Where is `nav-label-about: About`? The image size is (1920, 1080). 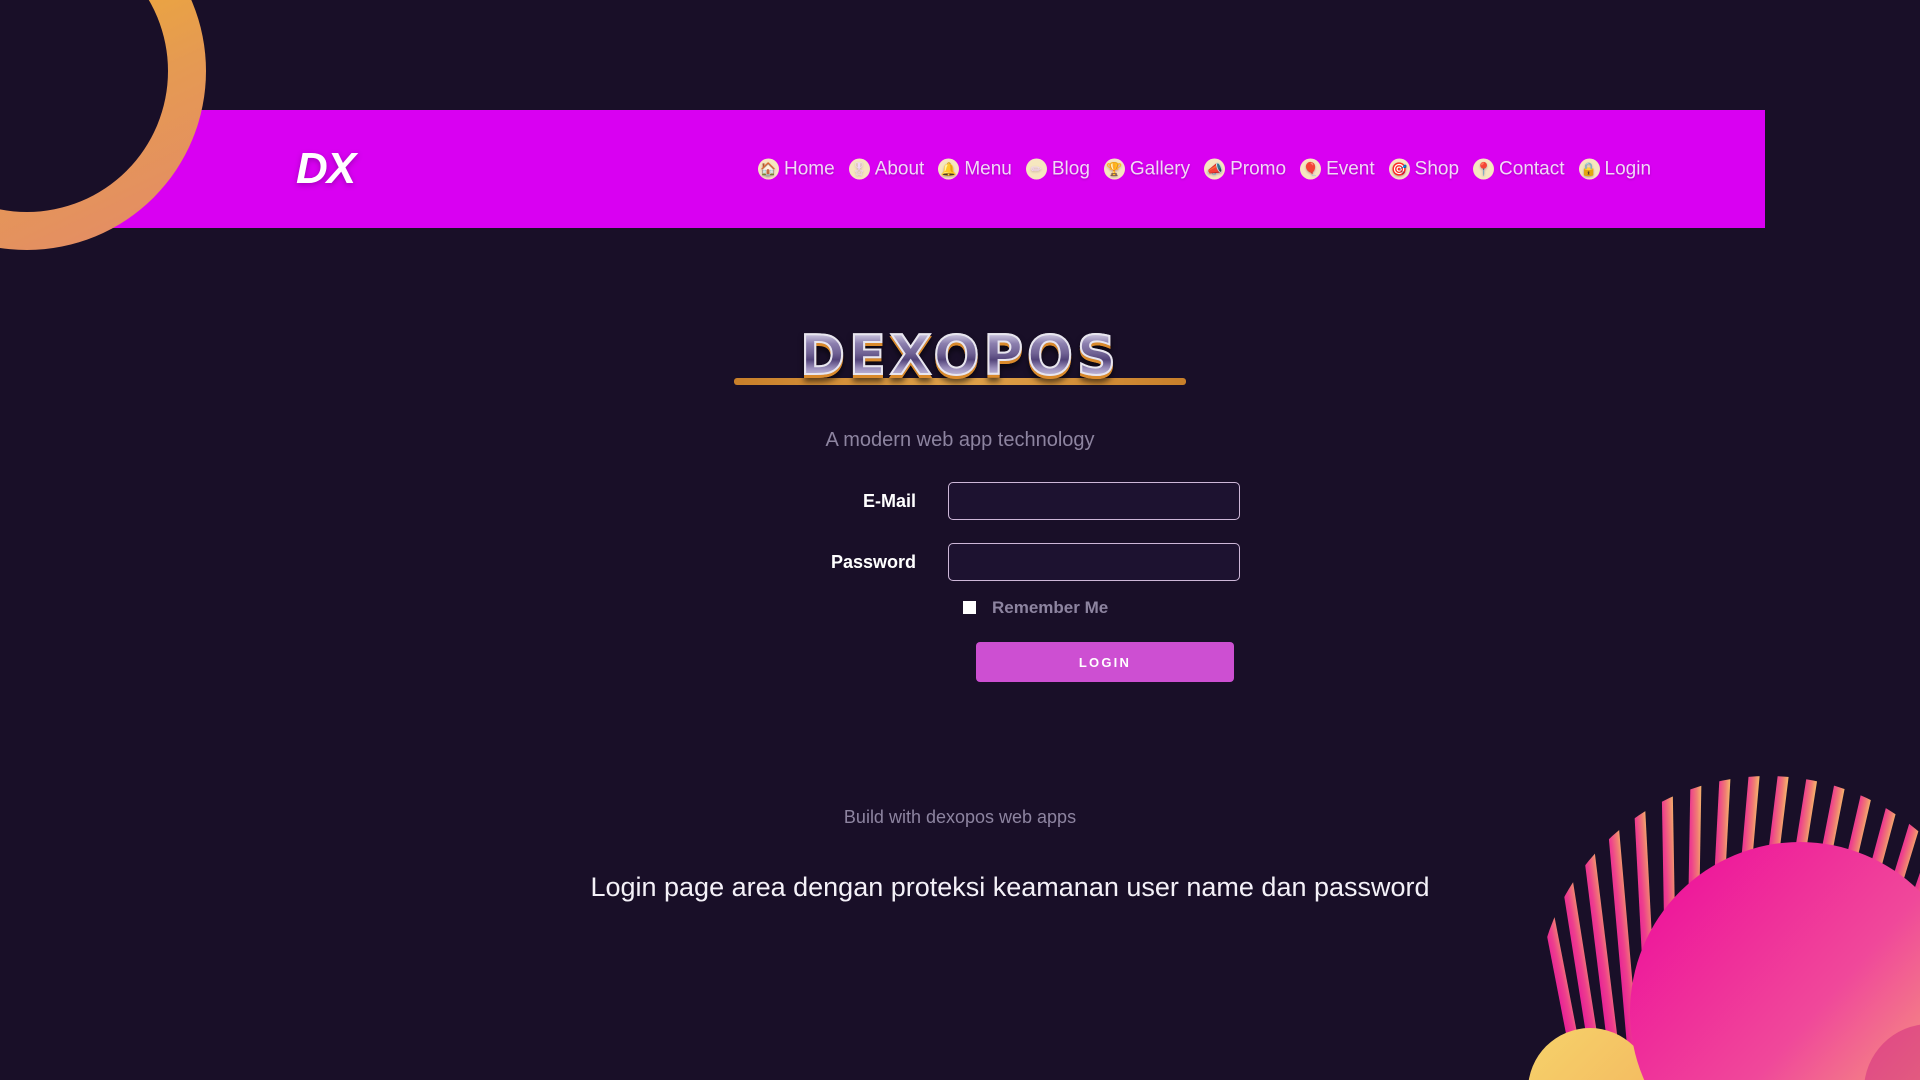 nav-label-about: About is located at coordinates (899, 169).